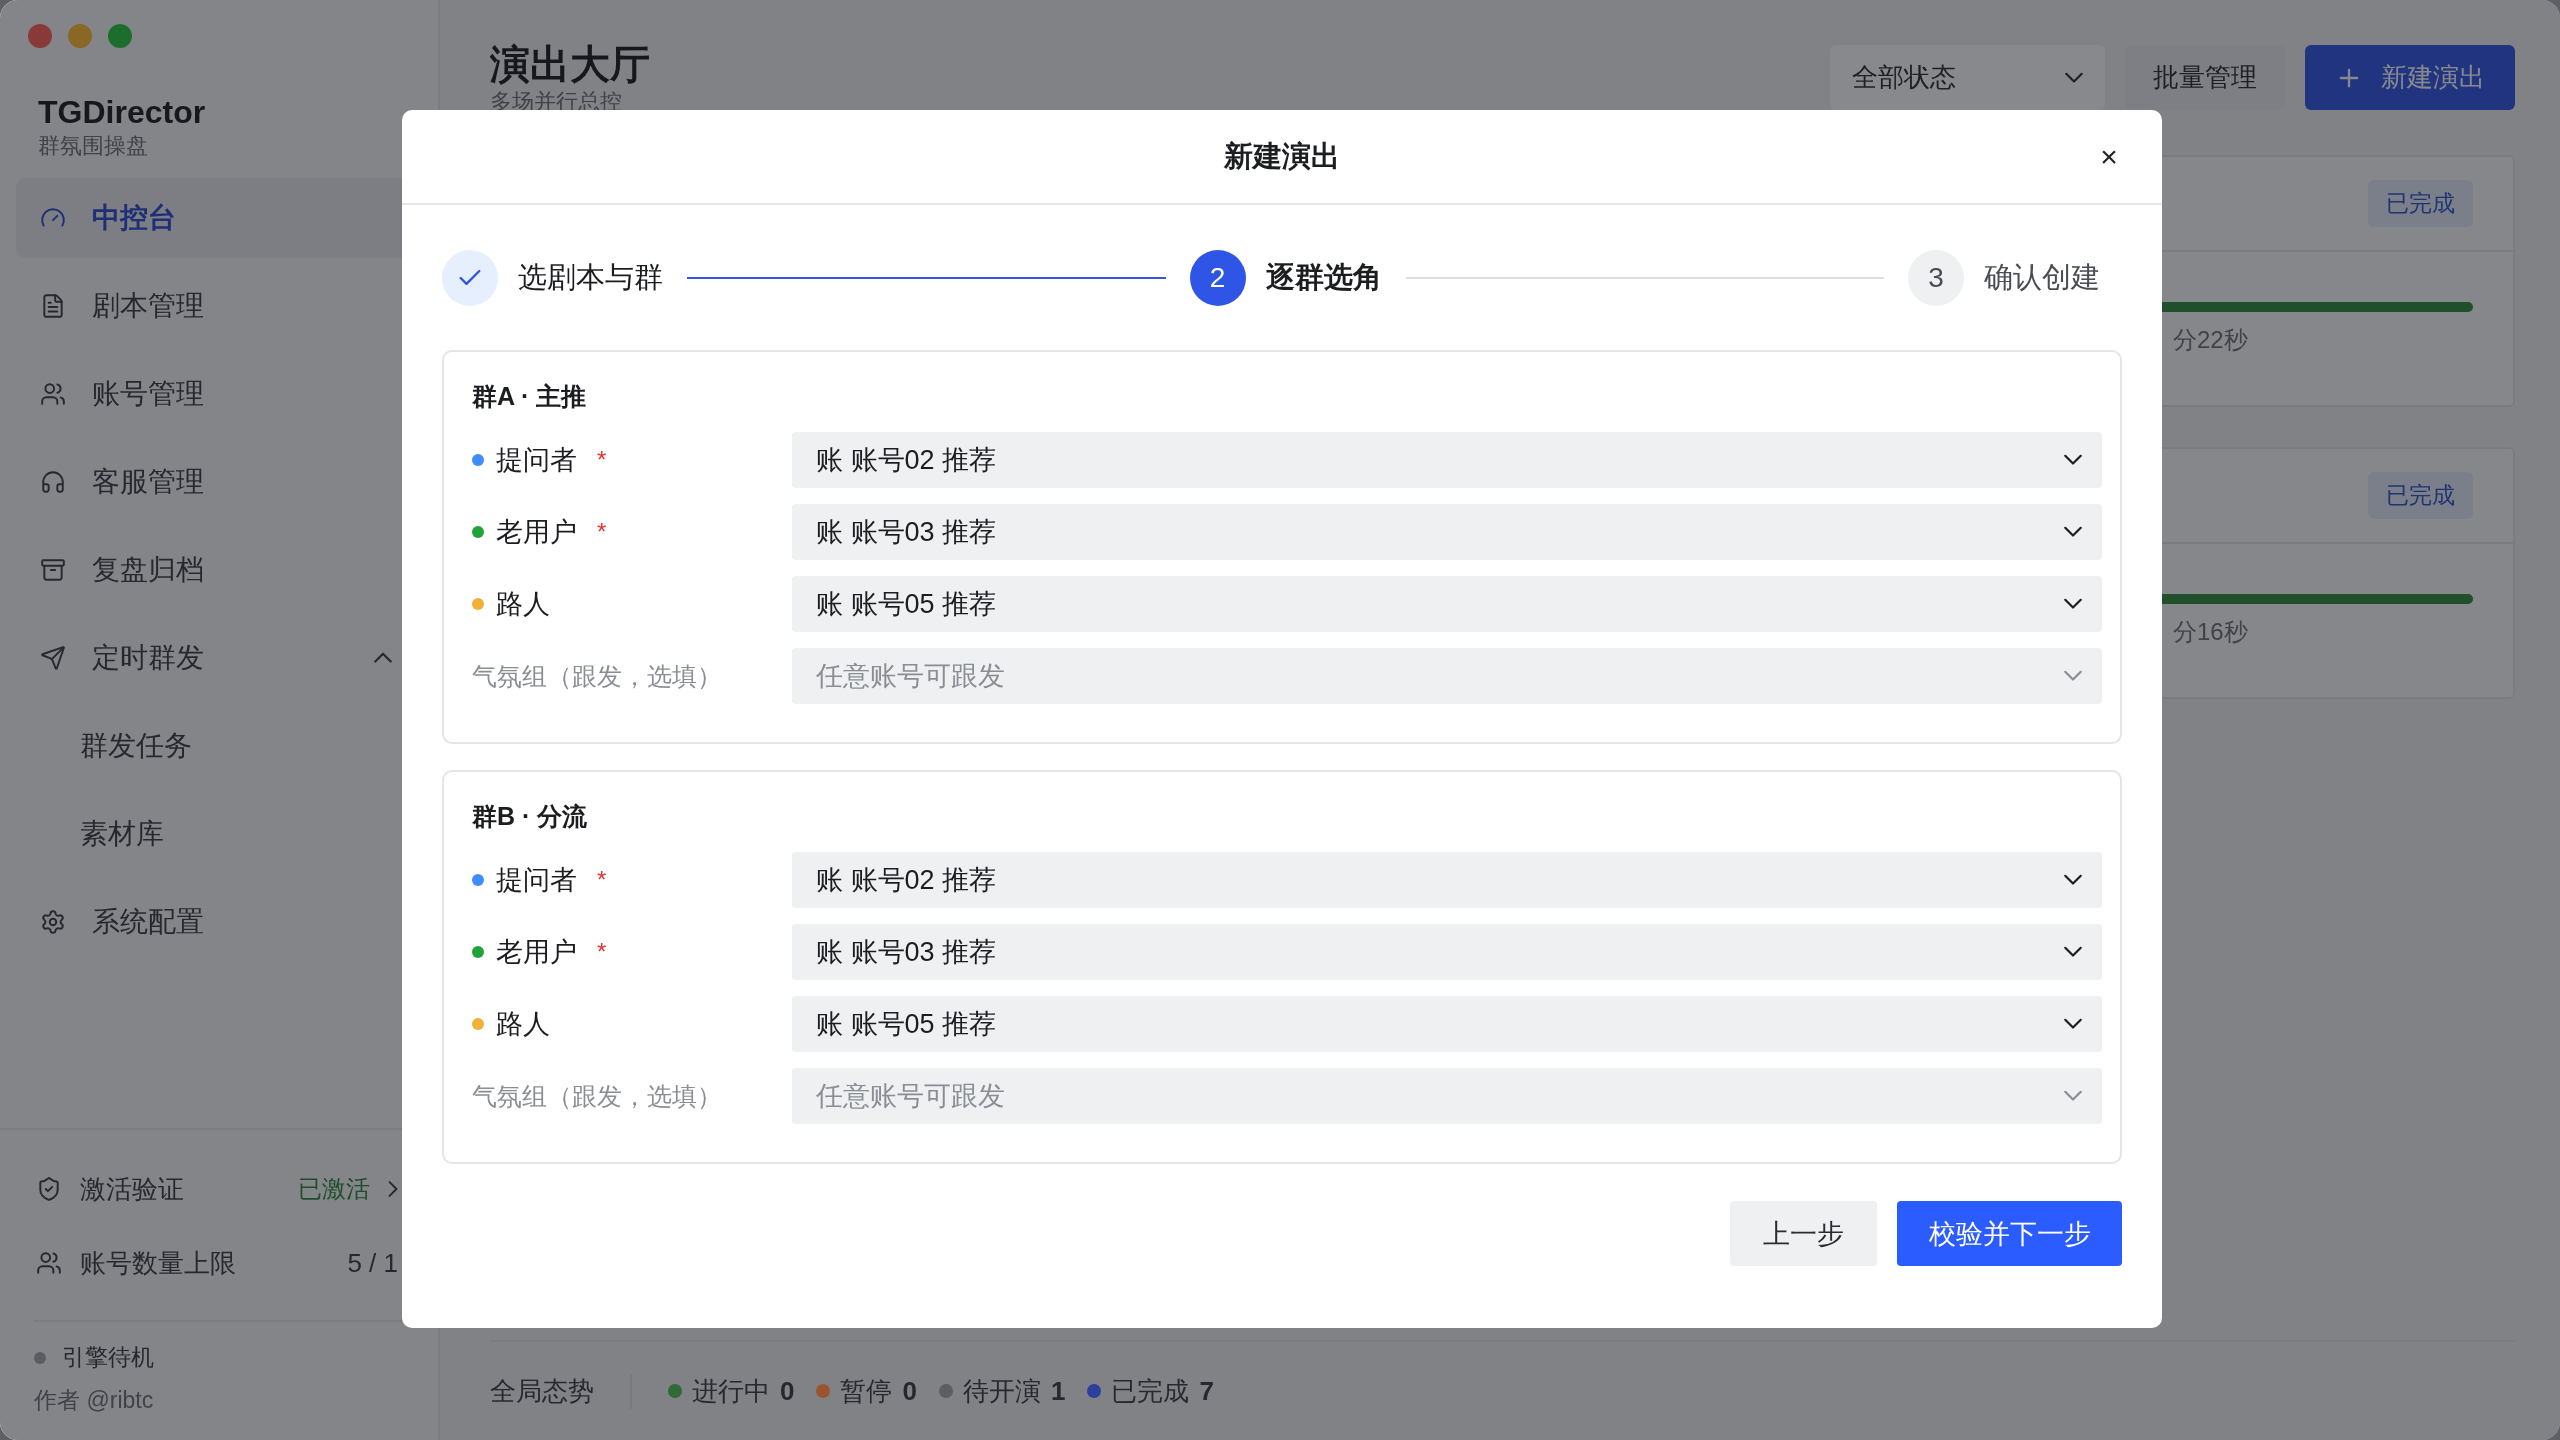  I want to click on step-label: 选剧本与群, so click(590, 277).